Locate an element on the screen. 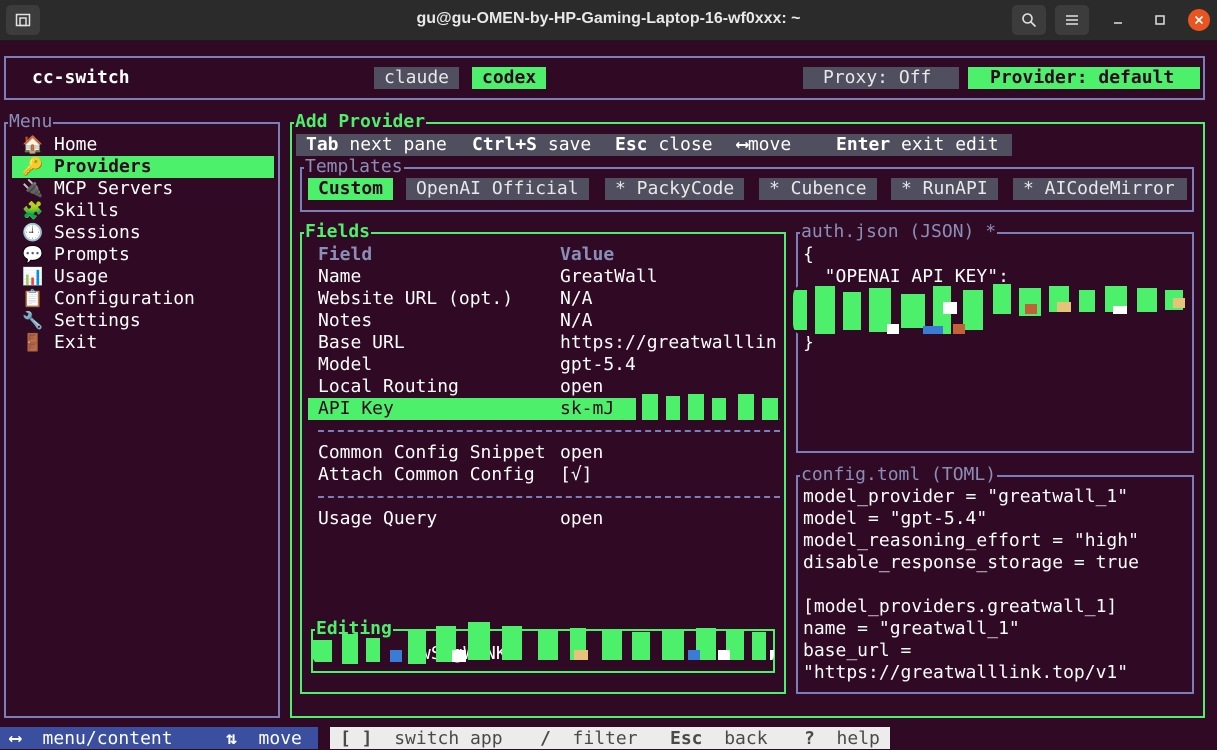 The height and width of the screenshot is (750, 1217). hint-close: Esc close is located at coordinates (664, 144).